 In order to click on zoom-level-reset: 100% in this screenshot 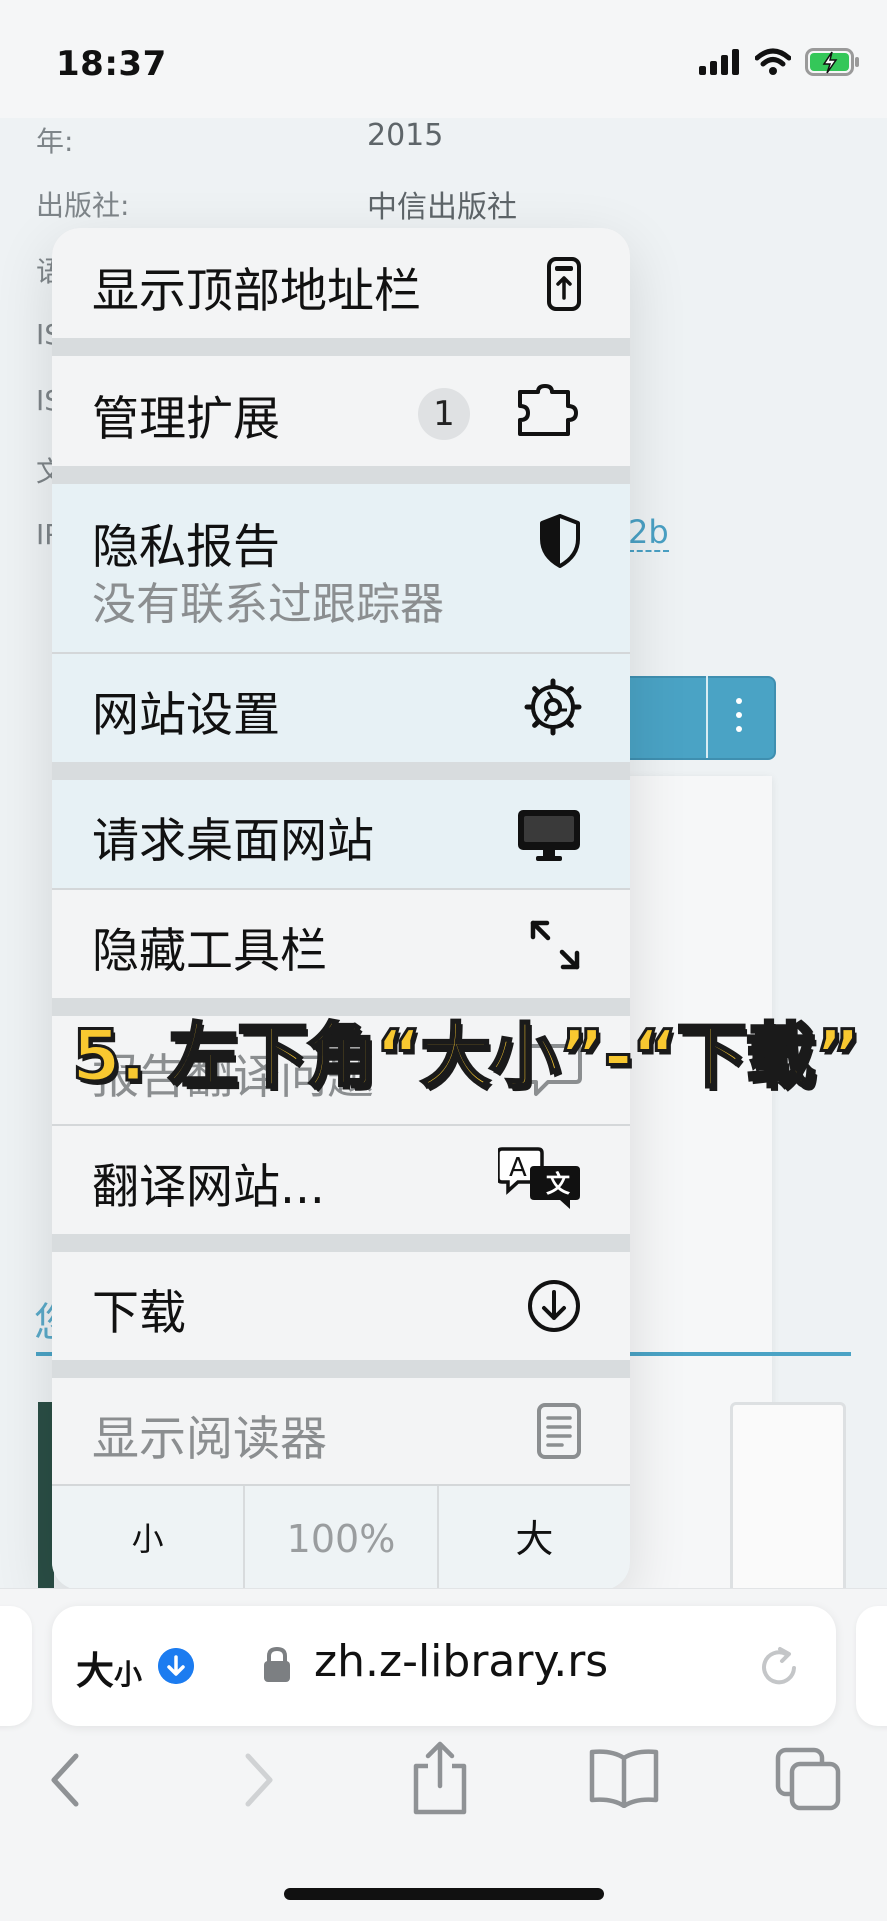, I will do `click(341, 1538)`.